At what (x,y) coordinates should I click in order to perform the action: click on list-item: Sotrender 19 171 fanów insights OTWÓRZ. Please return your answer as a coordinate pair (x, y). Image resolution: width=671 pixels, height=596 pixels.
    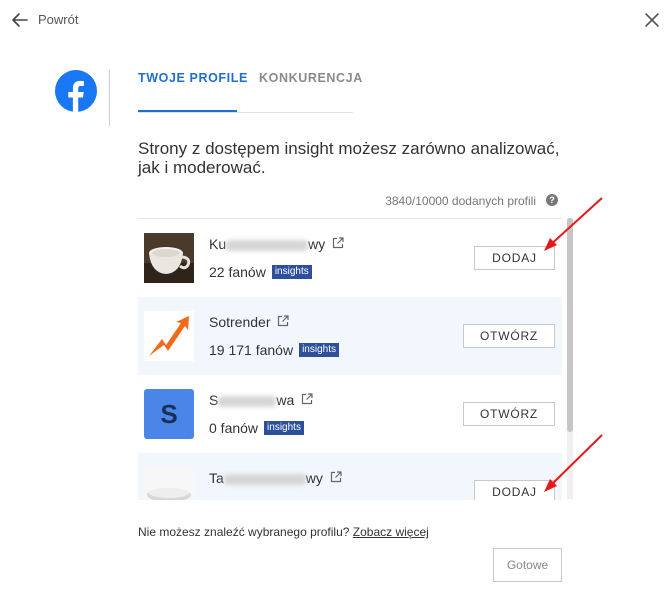
    Looking at the image, I should click on (350, 336).